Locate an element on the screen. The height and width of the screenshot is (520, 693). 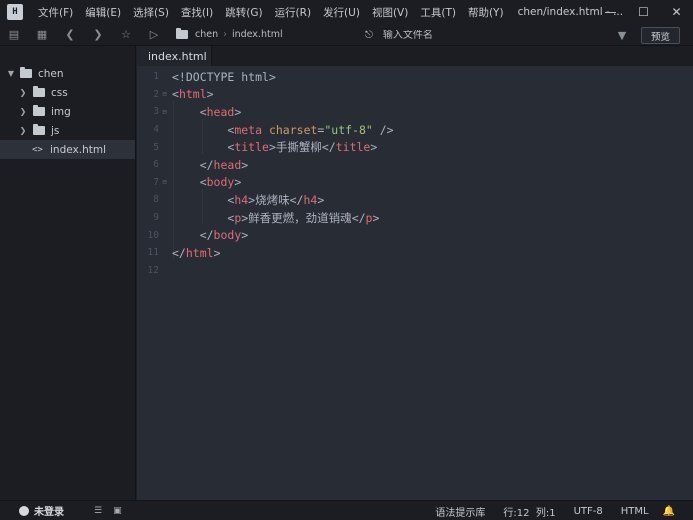
maximize-icon: ☐ is located at coordinates (643, 12).